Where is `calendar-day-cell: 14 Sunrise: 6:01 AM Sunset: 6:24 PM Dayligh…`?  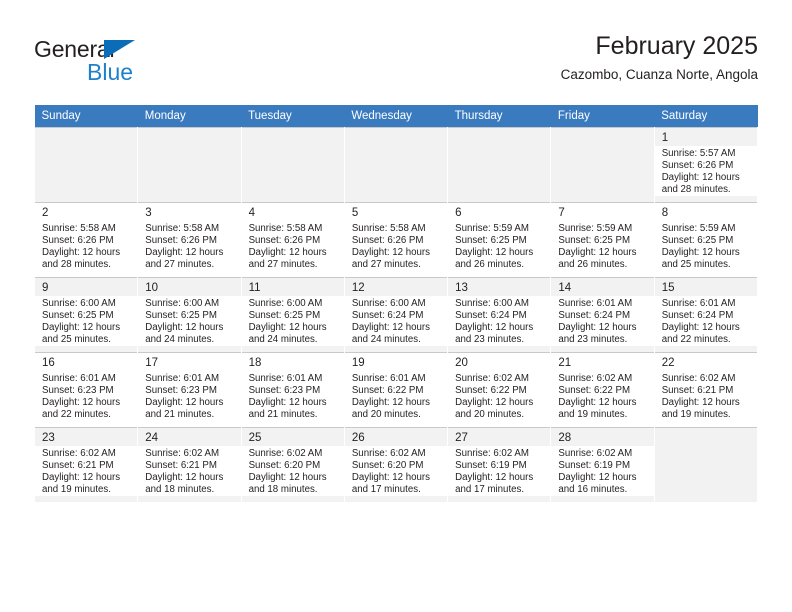
calendar-day-cell: 14 Sunrise: 6:01 AM Sunset: 6:24 PM Dayligh… is located at coordinates (602, 315).